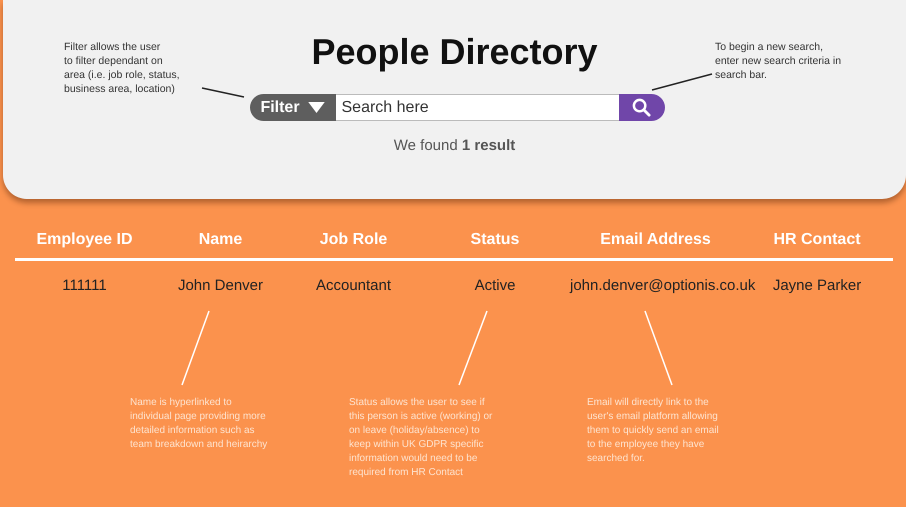  I want to click on column-header: Status, so click(495, 240).